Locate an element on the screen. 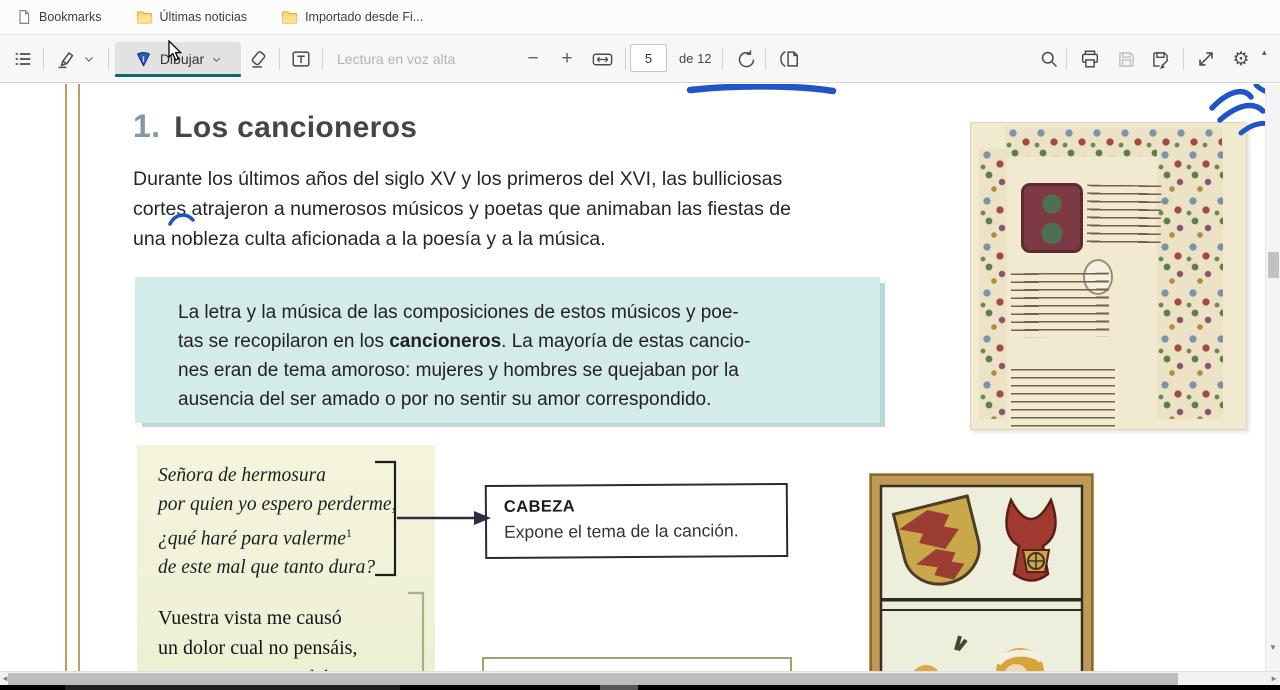  horizontal-scrollbar-thumb is located at coordinates (593, 679).